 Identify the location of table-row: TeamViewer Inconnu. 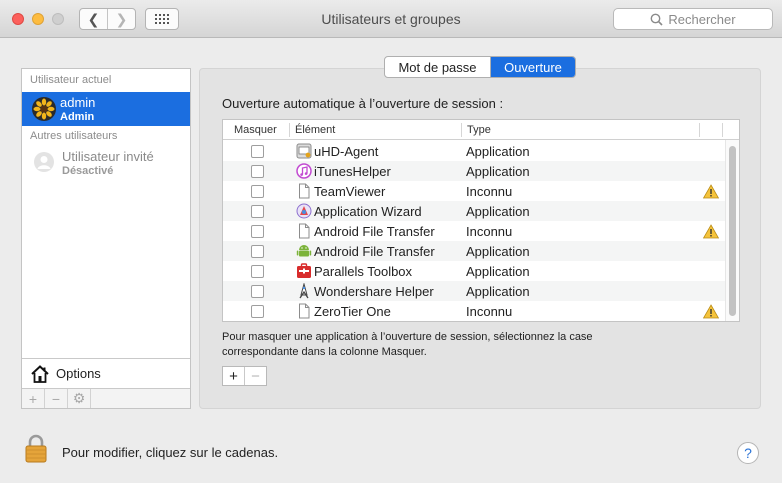
(474, 191).